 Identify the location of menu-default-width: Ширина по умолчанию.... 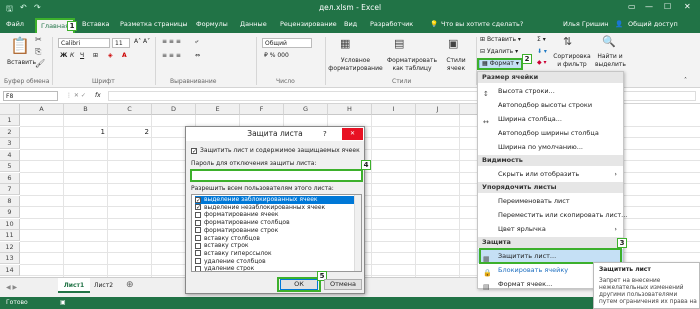
(550, 147).